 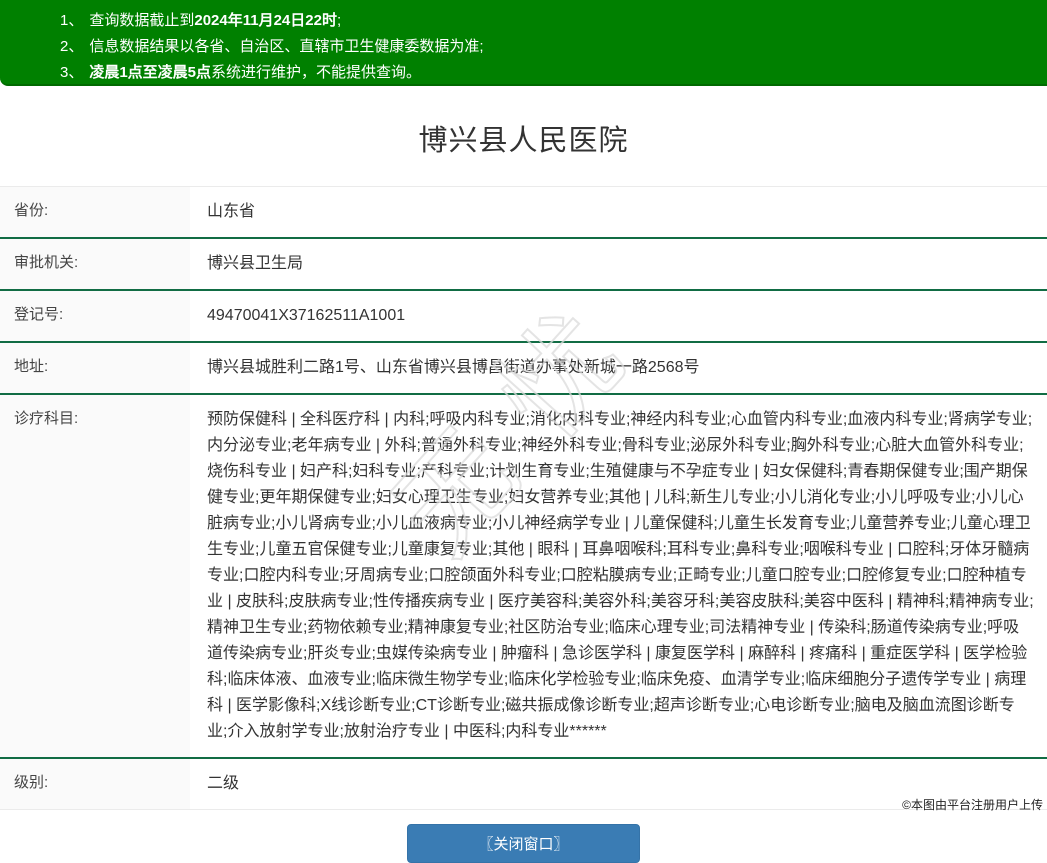 I want to click on close-window-button: 〖关闭窗口〗, so click(x=523, y=843).